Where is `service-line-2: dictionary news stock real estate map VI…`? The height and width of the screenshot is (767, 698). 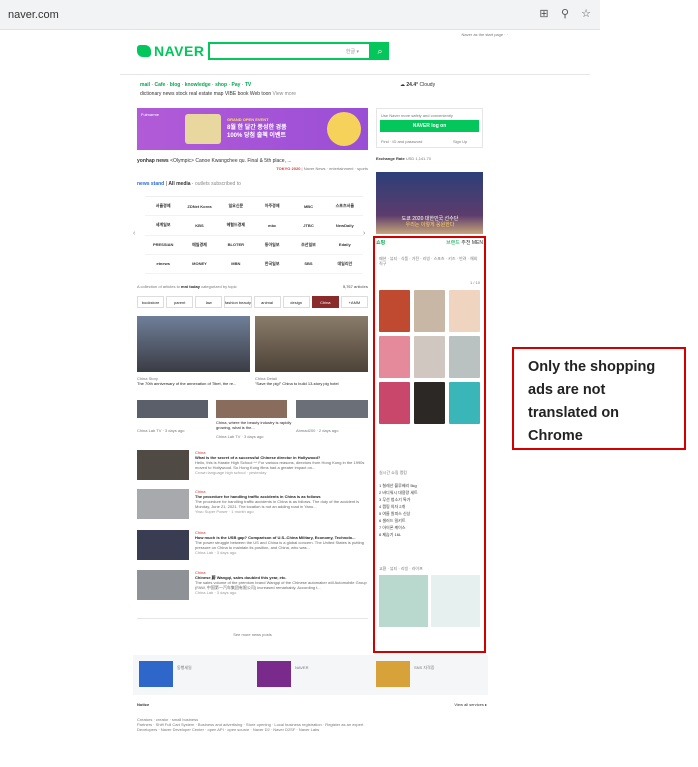
service-line-2: dictionary news stock real estate map VI… is located at coordinates (250, 94).